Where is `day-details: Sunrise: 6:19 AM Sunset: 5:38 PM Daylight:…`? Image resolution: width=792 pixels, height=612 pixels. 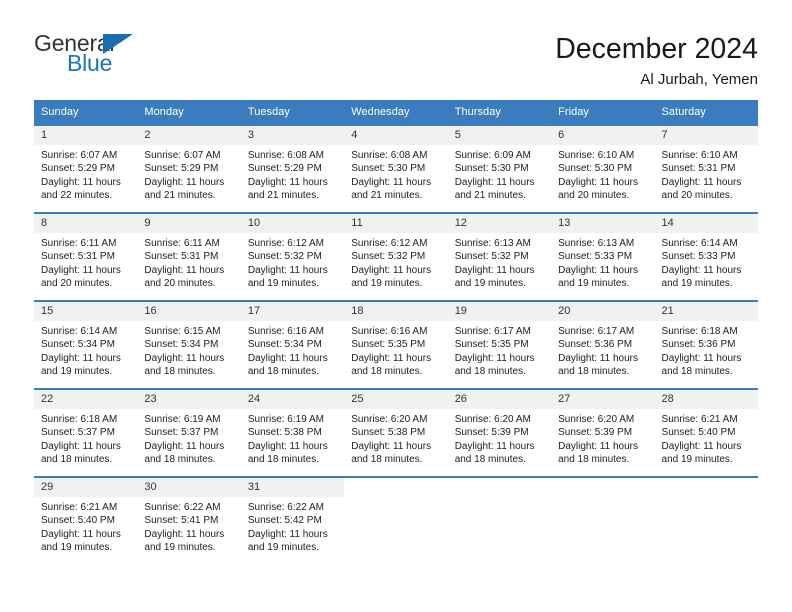
day-details: Sunrise: 6:19 AM Sunset: 5:38 PM Daylight:… is located at coordinates (292, 437).